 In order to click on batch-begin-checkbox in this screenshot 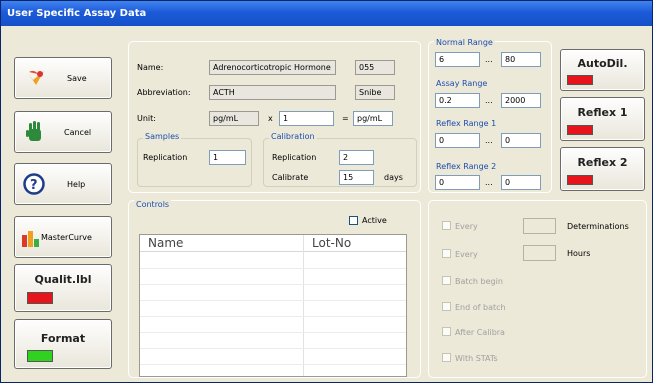, I will do `click(446, 280)`.